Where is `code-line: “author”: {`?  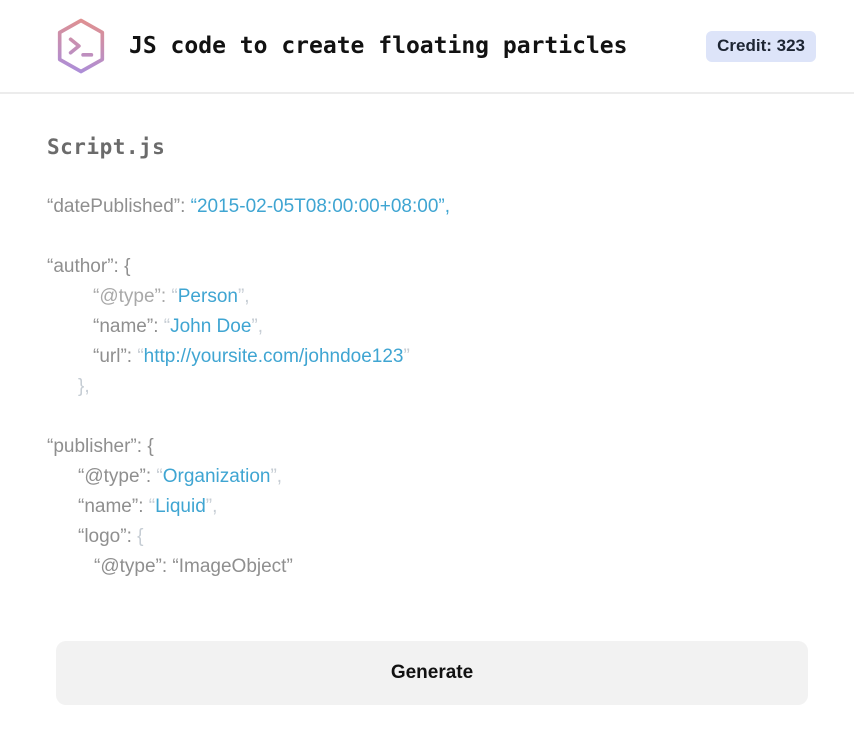 code-line: “author”: { is located at coordinates (430, 267).